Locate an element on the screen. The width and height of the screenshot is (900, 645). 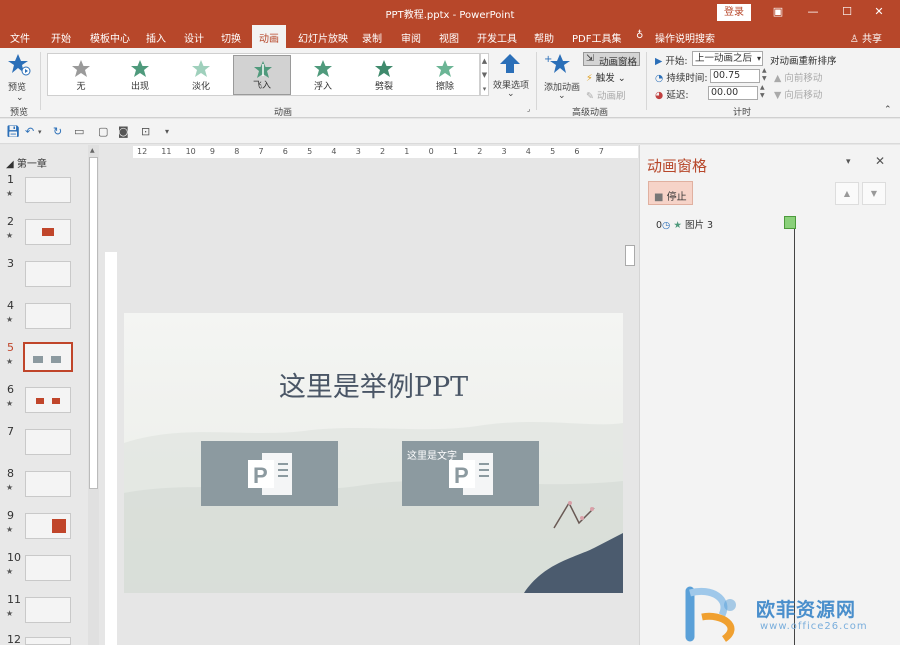
ruler-tick-label: 2 is located at coordinates (480, 151).